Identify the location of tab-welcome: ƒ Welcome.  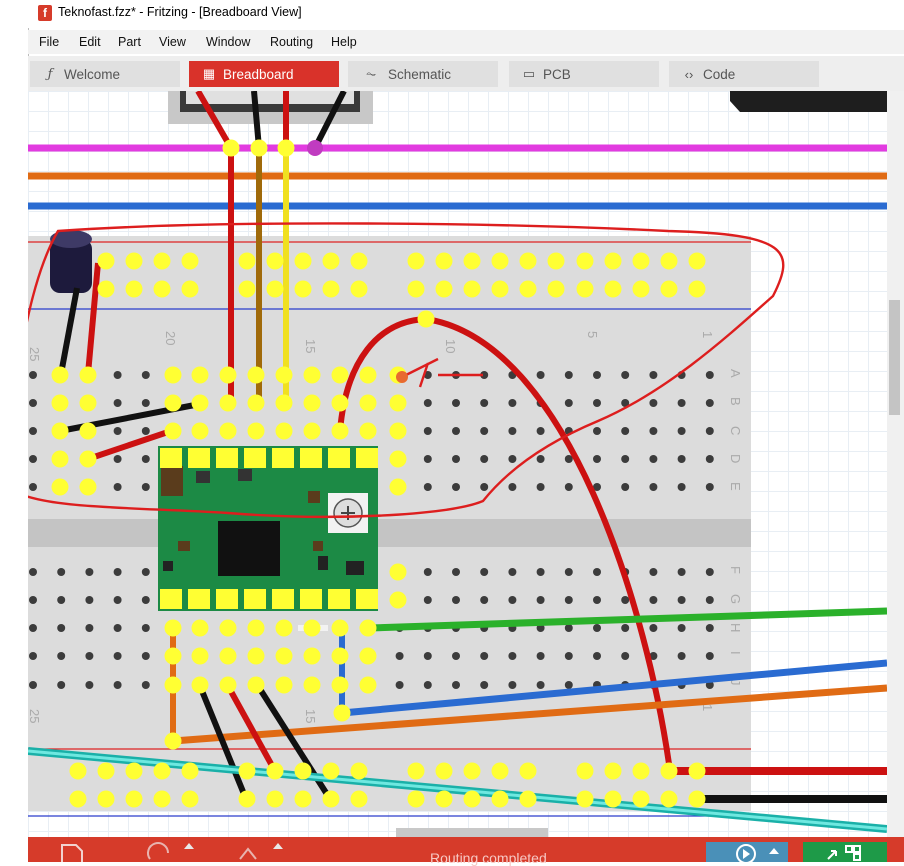
(105, 74).